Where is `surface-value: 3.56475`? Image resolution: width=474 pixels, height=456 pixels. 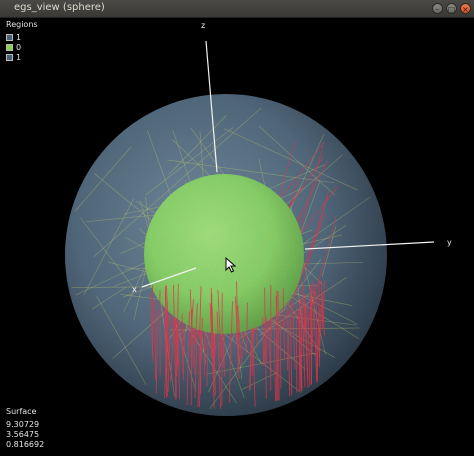 surface-value: 3.56475 is located at coordinates (23, 434).